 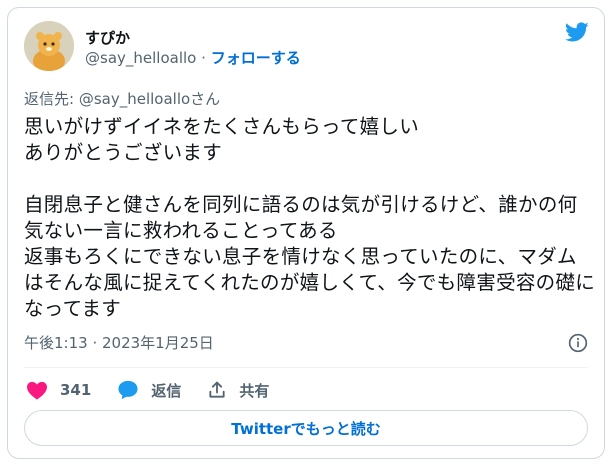 I want to click on read-more-button: Twitterでもっと読む, so click(x=306, y=428).